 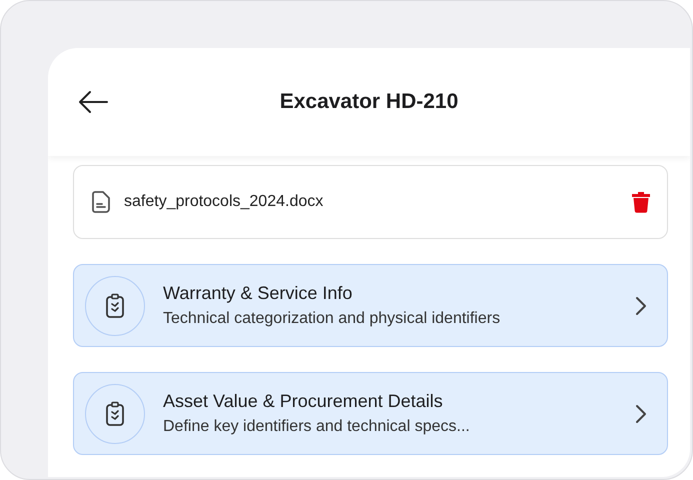 What do you see at coordinates (93, 102) in the screenshot?
I see `back-button` at bounding box center [93, 102].